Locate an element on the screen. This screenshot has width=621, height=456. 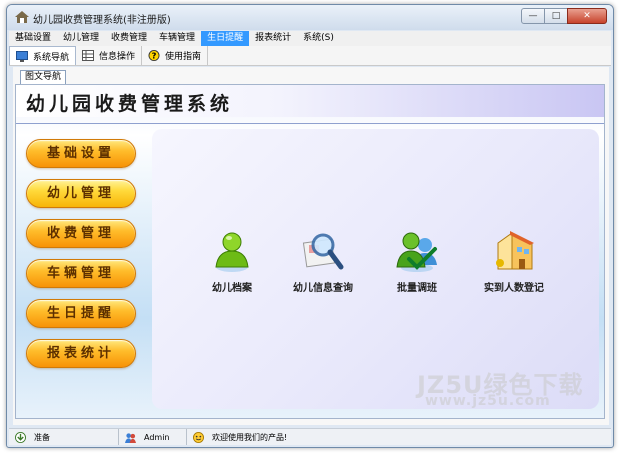
app-house-icon is located at coordinates (22, 17).